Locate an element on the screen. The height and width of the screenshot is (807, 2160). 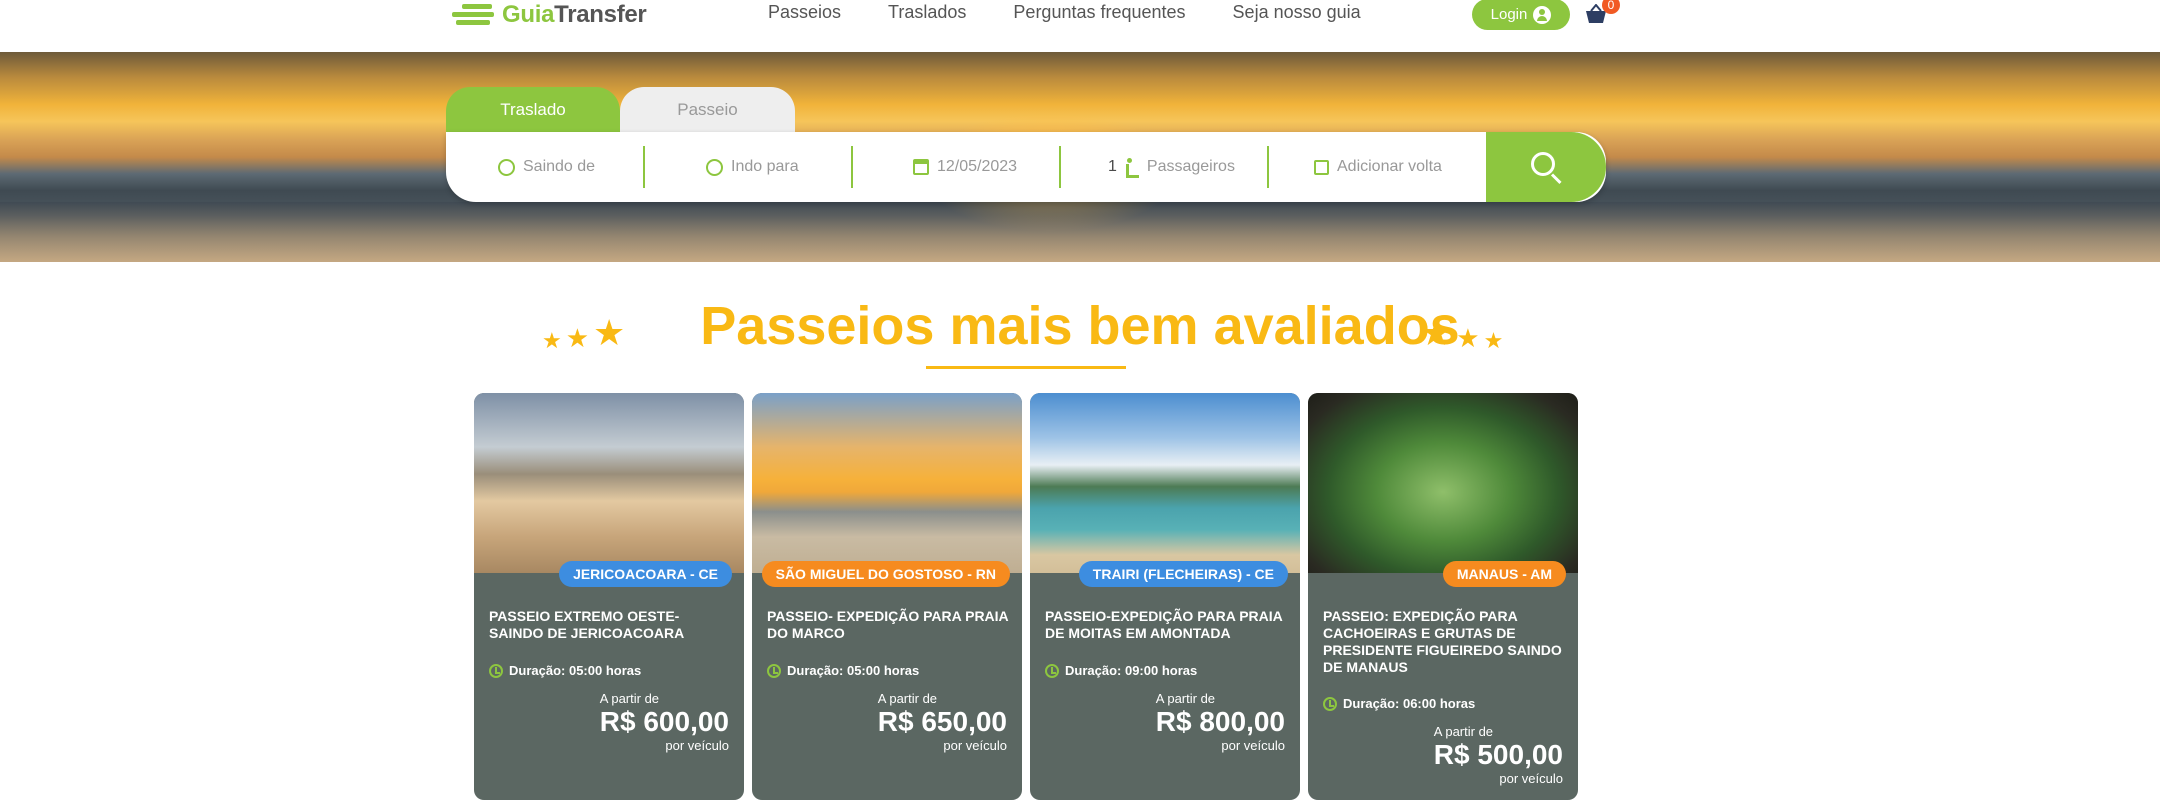
search-button is located at coordinates (1546, 167).